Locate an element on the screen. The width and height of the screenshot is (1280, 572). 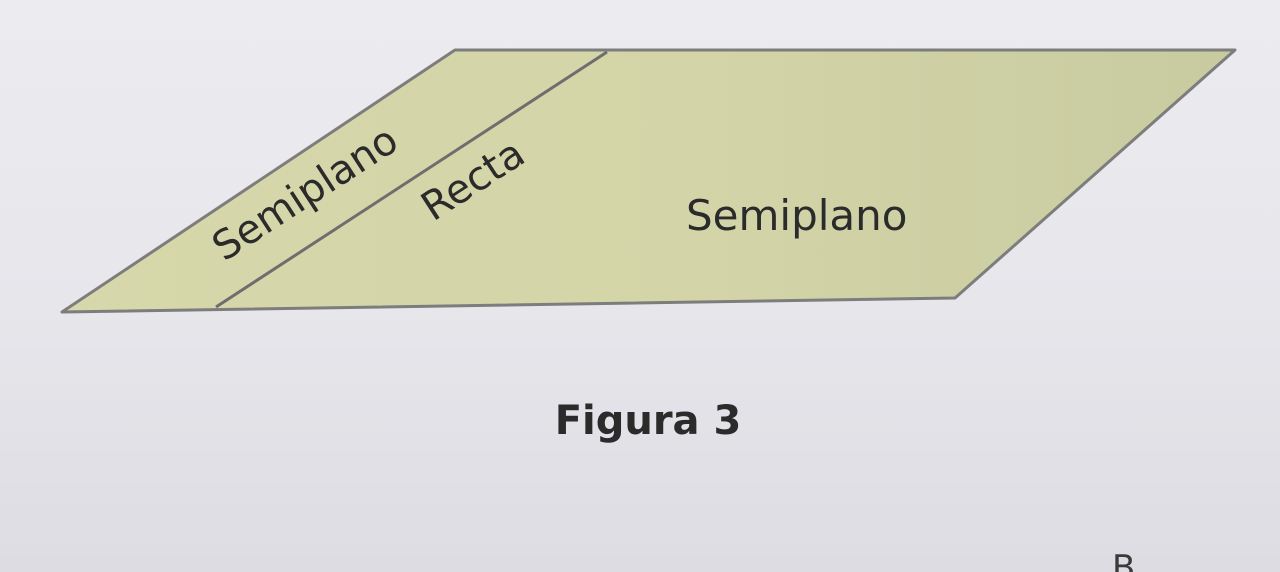
corner-letter: B is located at coordinates (1124, 560).